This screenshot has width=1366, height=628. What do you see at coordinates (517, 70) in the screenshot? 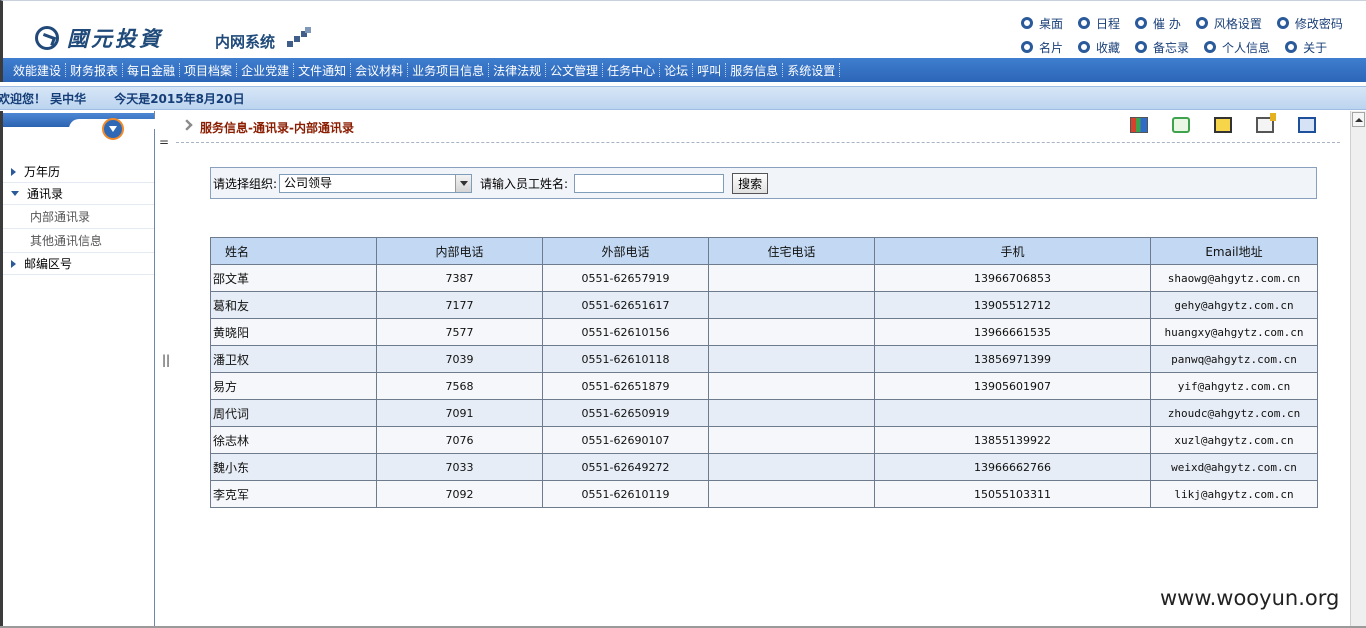
I see `menu-item-8: 法律法规` at bounding box center [517, 70].